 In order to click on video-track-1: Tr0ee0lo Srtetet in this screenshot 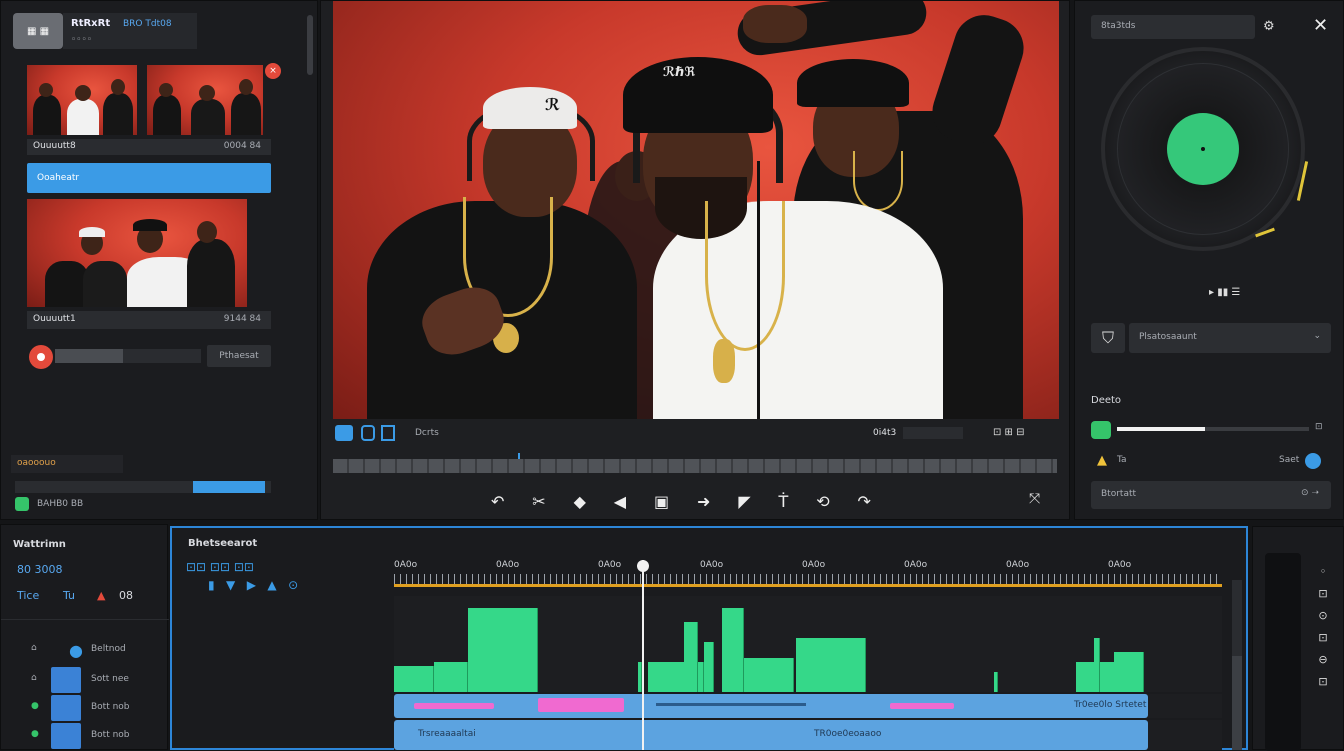, I will do `click(808, 706)`.